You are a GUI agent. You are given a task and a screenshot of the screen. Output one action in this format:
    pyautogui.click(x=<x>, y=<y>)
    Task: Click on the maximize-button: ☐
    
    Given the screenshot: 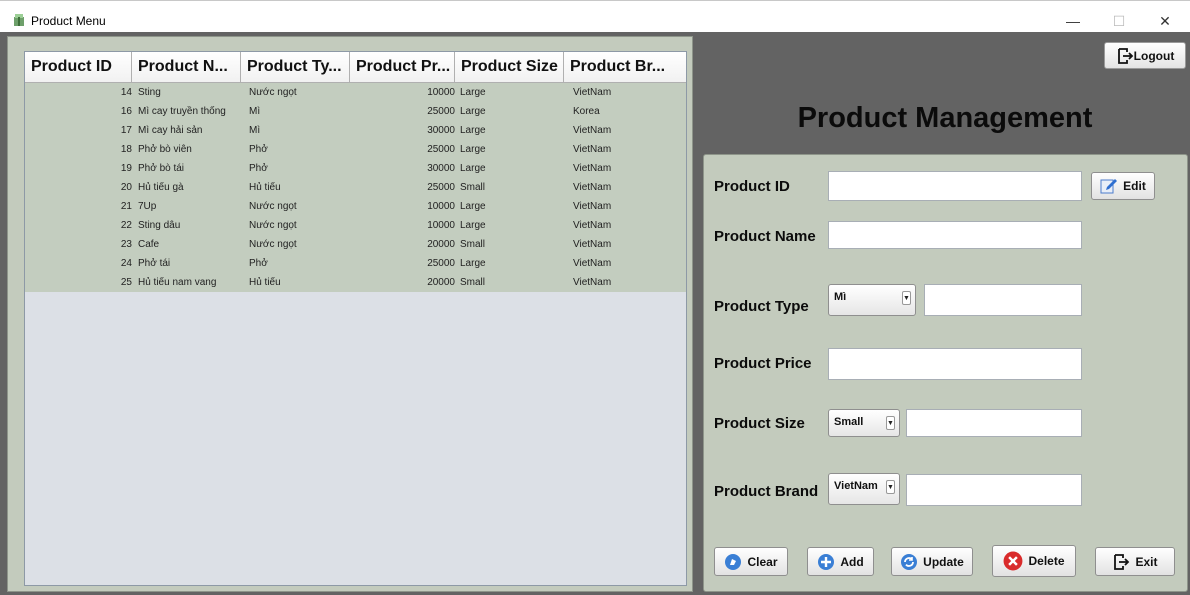 What is the action you would take?
    pyautogui.click(x=1119, y=21)
    